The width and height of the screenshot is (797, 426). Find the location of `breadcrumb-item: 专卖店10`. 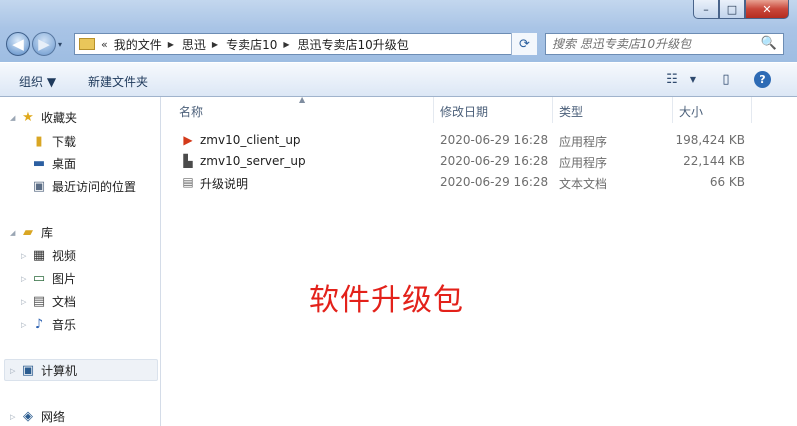

breadcrumb-item: 专卖店10 is located at coordinates (251, 44).